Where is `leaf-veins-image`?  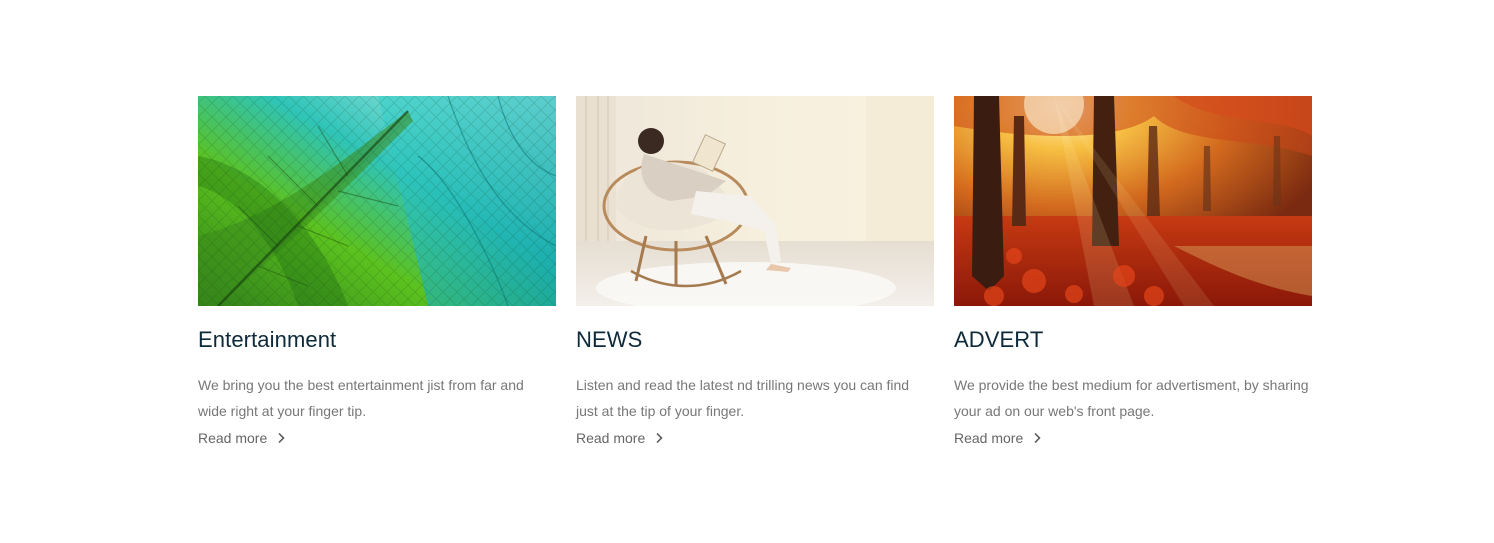
leaf-veins-image is located at coordinates (377, 201).